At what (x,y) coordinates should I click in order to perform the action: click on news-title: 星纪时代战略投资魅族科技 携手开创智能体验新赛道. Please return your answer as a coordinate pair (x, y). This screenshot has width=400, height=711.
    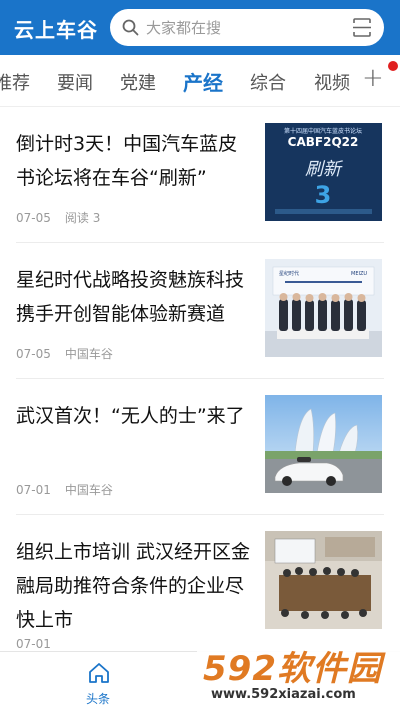
    Looking at the image, I should click on (130, 297).